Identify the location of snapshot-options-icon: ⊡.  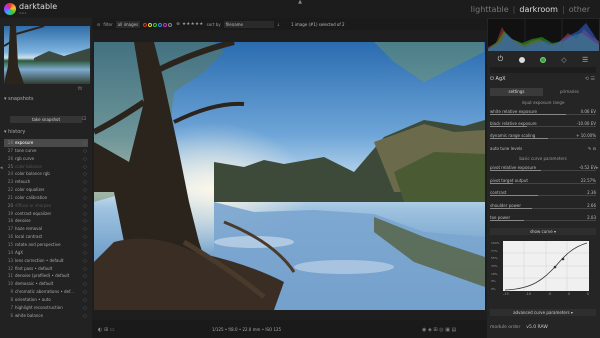
(85, 119).